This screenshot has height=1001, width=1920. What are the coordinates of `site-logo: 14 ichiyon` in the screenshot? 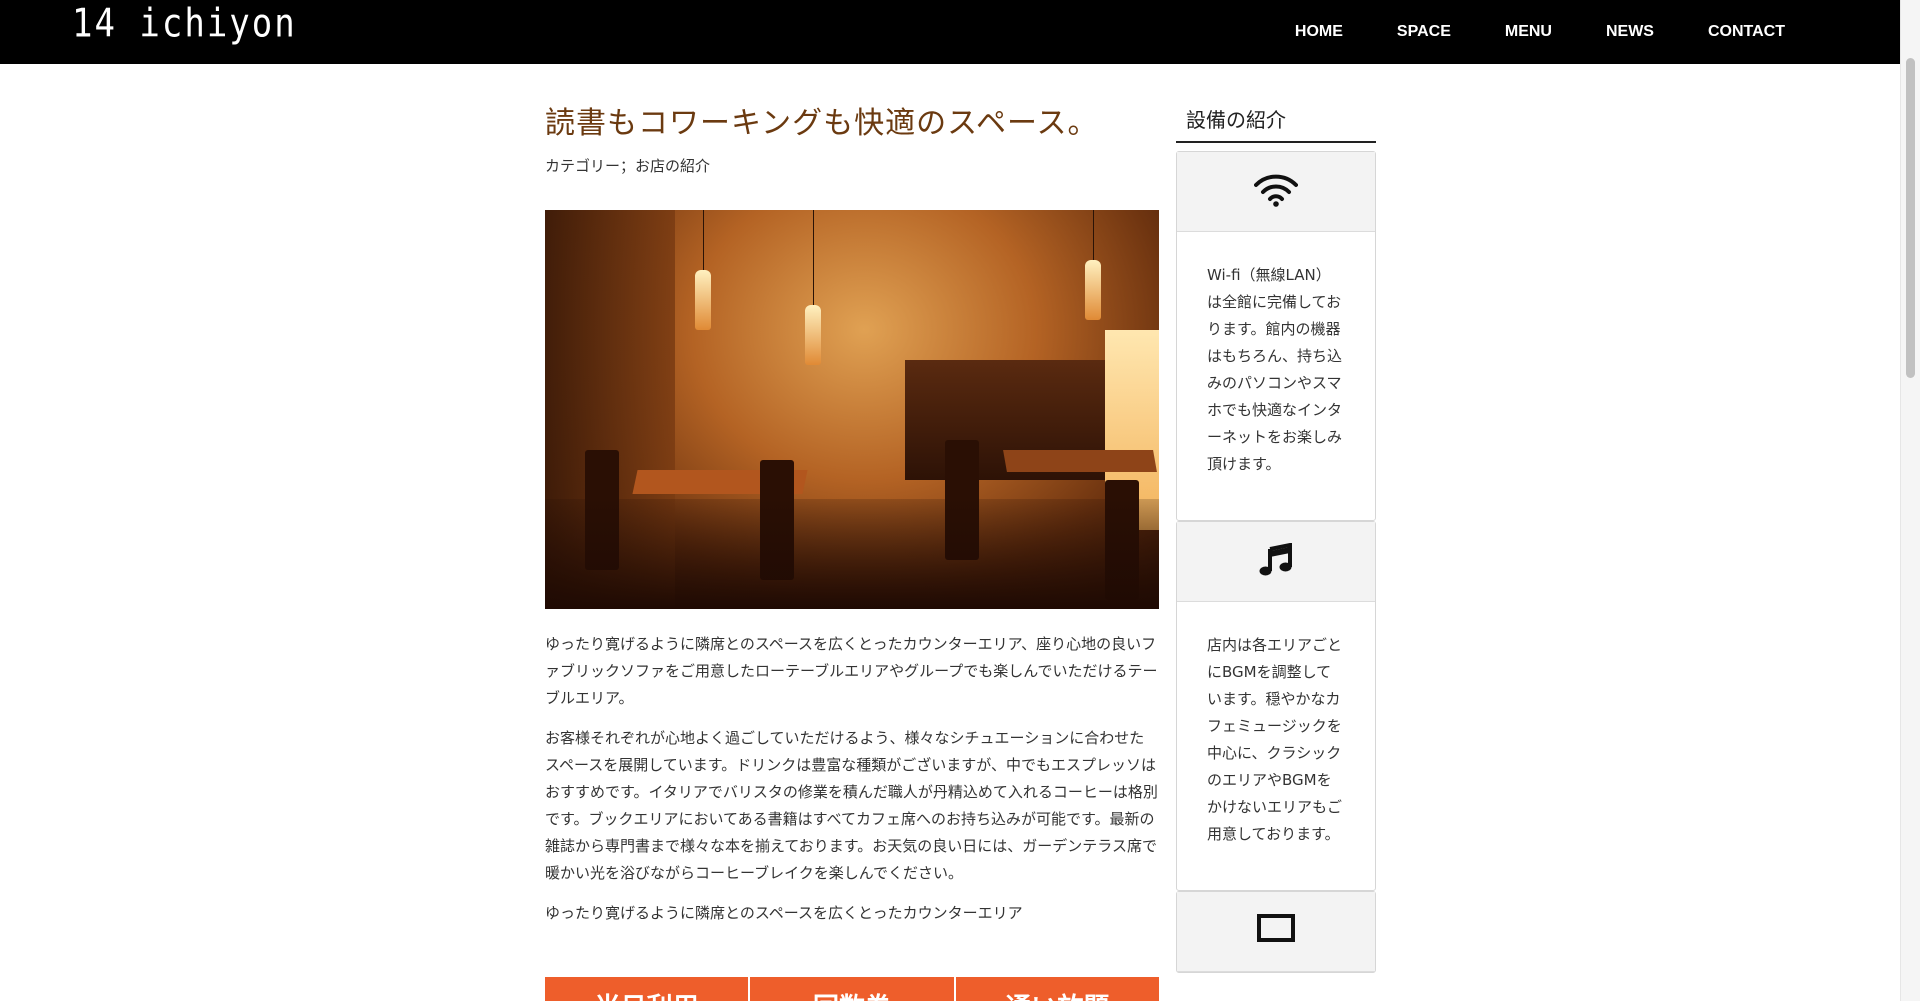 It's located at (184, 24).